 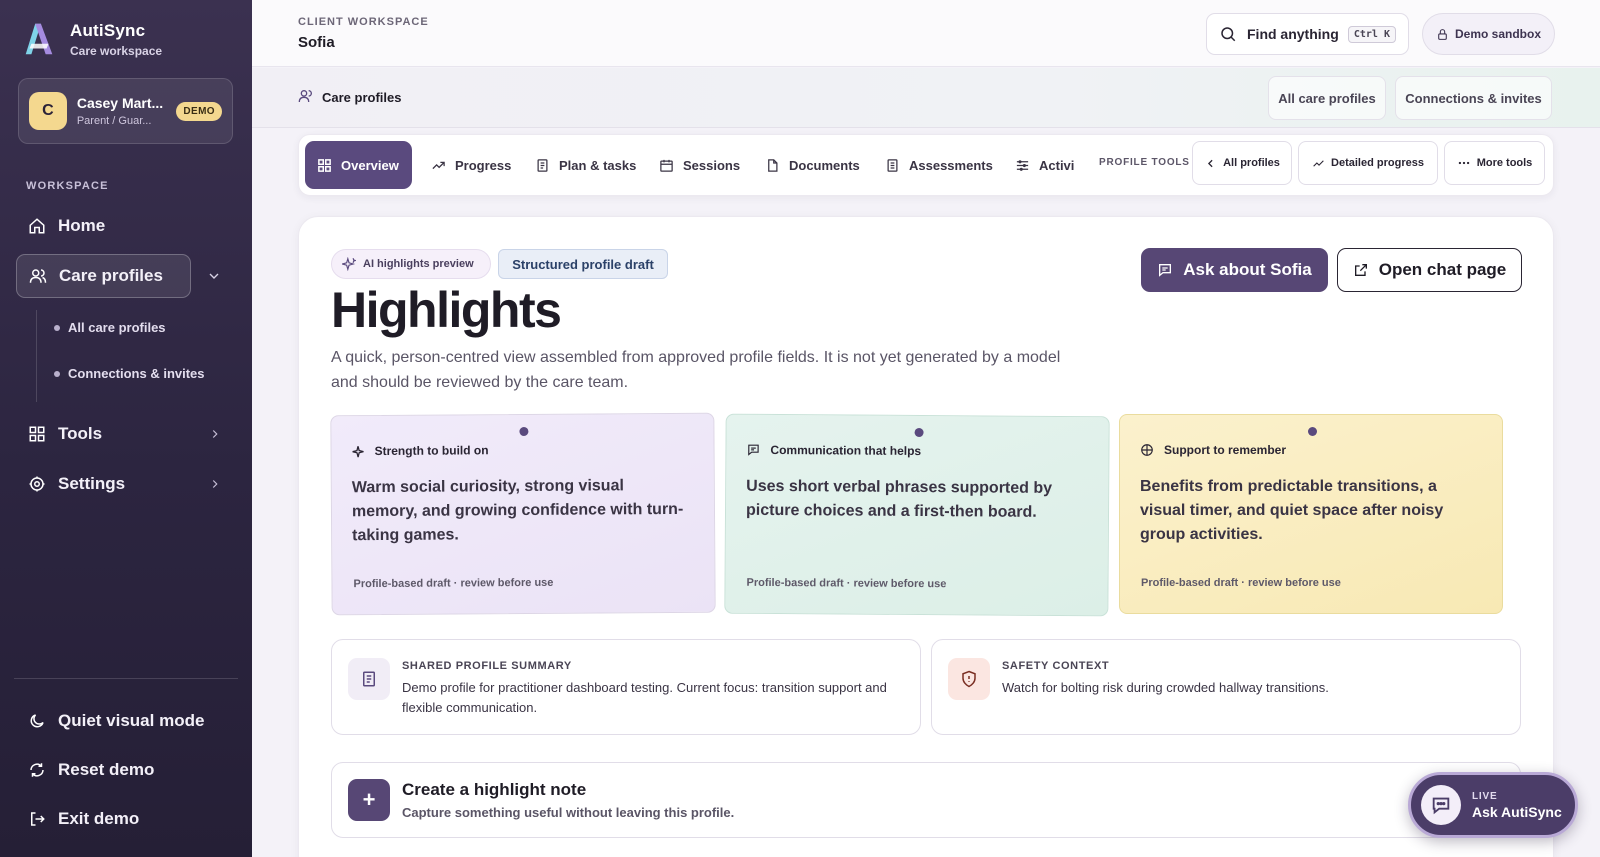 What do you see at coordinates (116, 50) in the screenshot?
I see `brand-subtitle: Care workspace` at bounding box center [116, 50].